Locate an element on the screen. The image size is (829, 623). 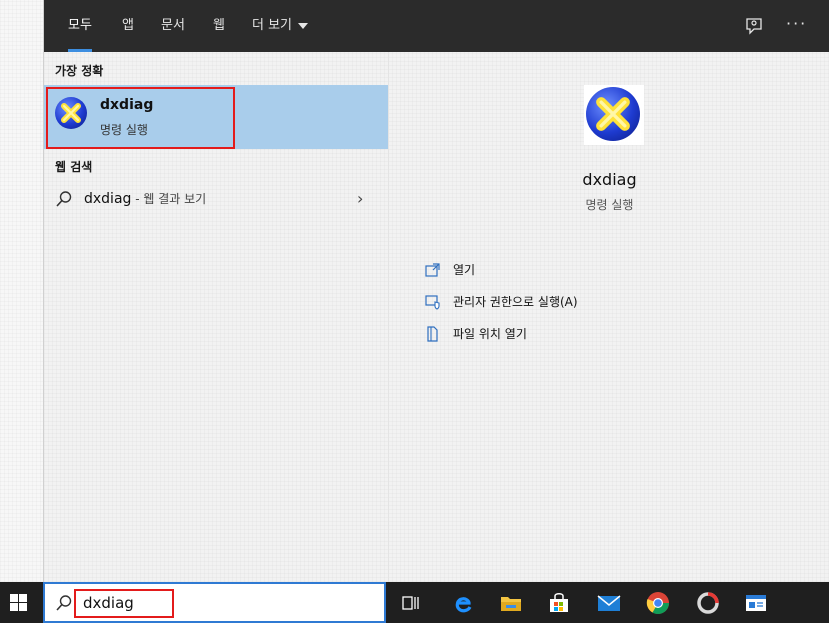
web-query: dxdiag is located at coordinates (108, 199).